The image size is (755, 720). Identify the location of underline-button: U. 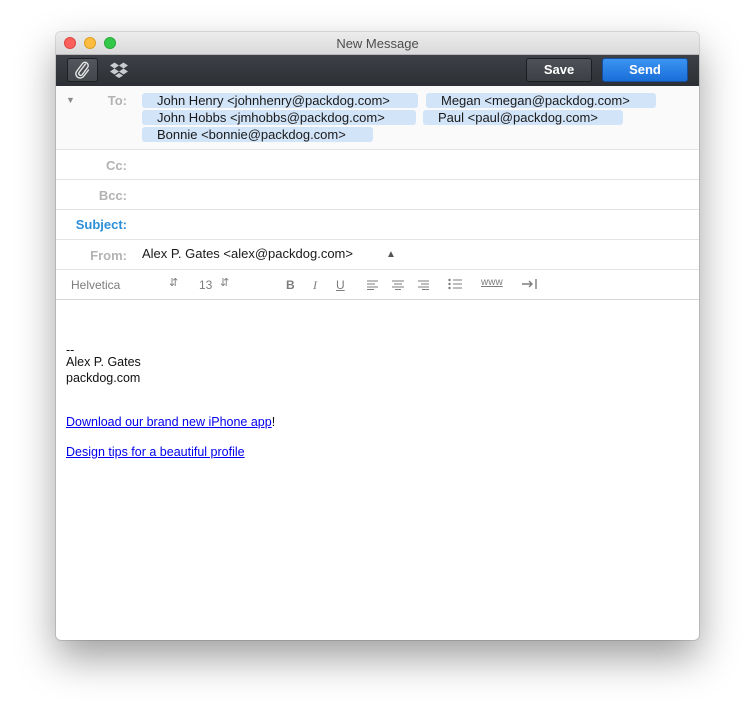
(340, 285).